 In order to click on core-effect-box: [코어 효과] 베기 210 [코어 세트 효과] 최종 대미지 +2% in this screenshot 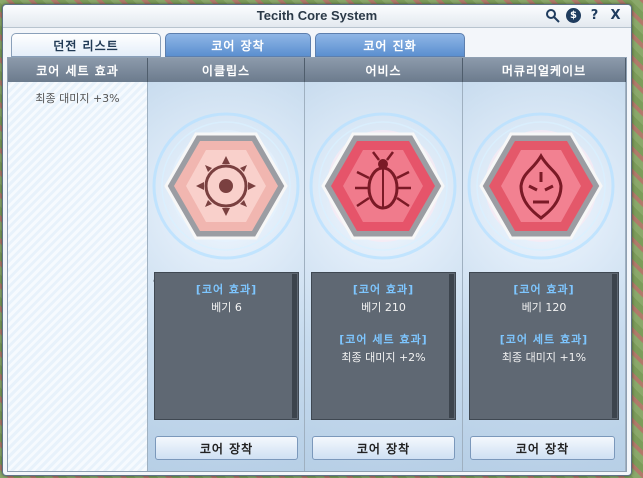, I will do `click(383, 346)`.